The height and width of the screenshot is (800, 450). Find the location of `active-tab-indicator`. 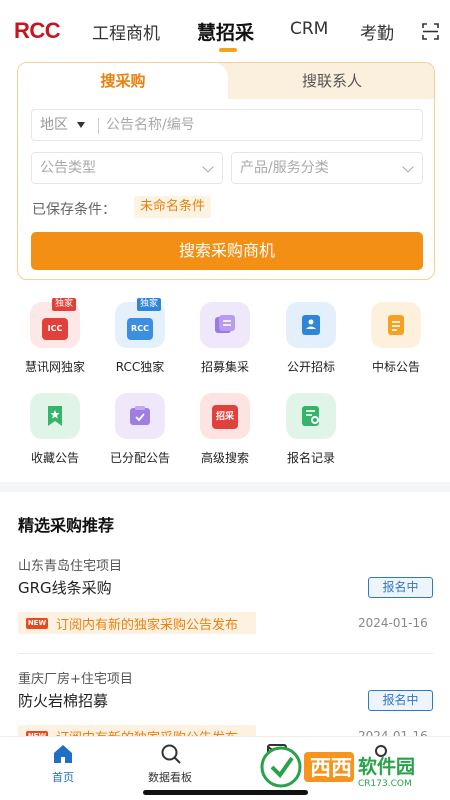

active-tab-indicator is located at coordinates (228, 50).